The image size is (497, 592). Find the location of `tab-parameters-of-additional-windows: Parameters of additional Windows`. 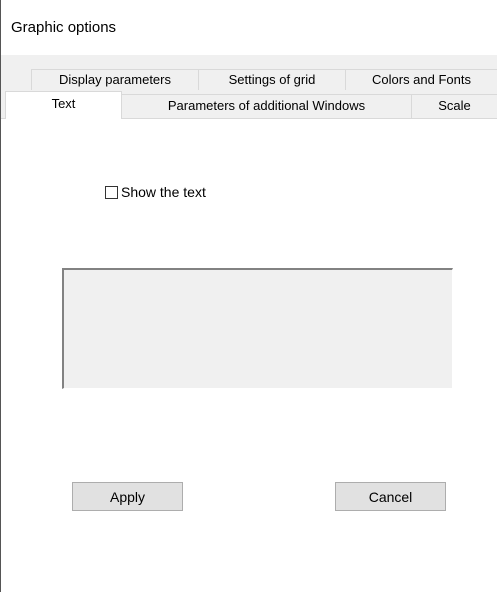

tab-parameters-of-additional-windows: Parameters of additional Windows is located at coordinates (266, 106).